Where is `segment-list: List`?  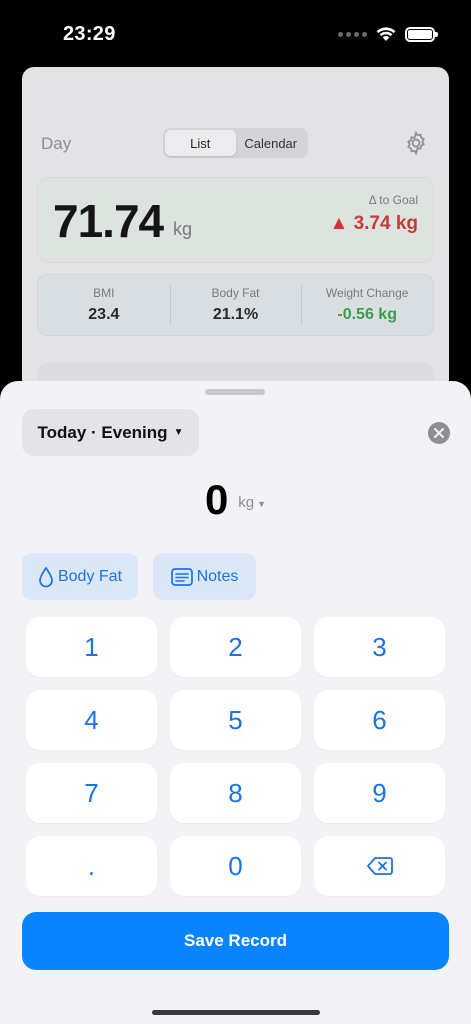 segment-list: List is located at coordinates (200, 143).